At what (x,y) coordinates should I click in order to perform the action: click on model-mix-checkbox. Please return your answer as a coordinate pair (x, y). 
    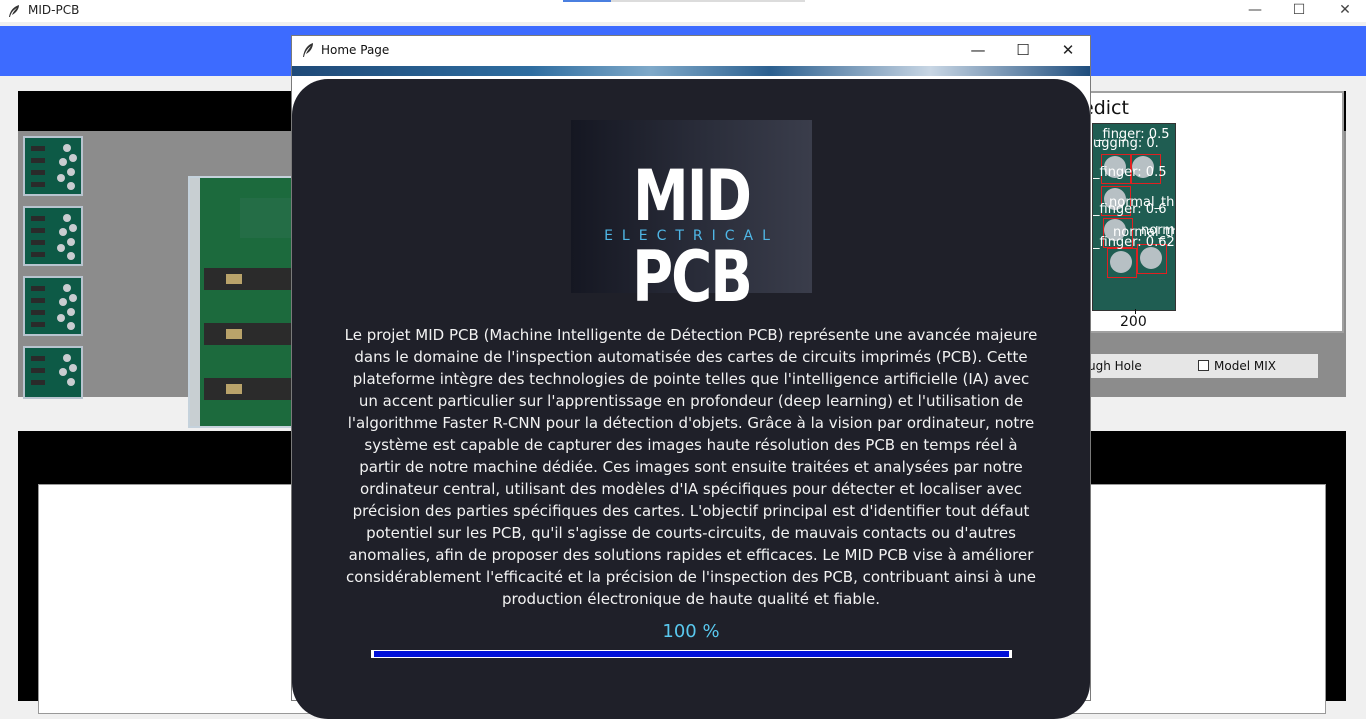
    Looking at the image, I should click on (1203, 365).